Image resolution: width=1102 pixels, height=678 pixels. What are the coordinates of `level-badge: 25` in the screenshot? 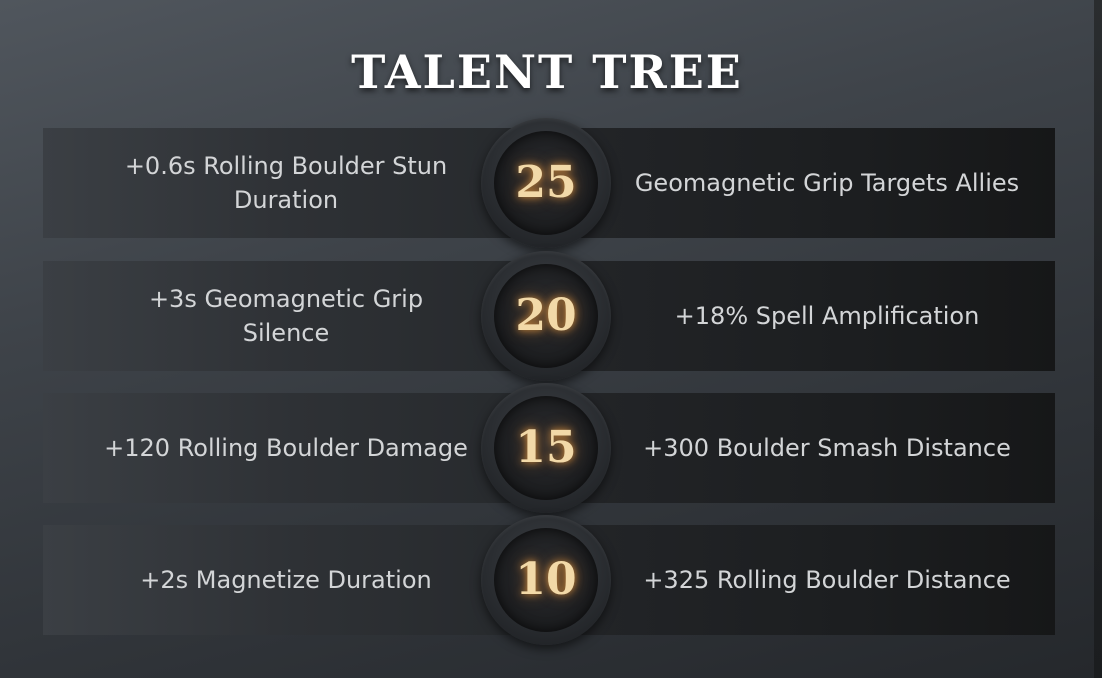 It's located at (546, 183).